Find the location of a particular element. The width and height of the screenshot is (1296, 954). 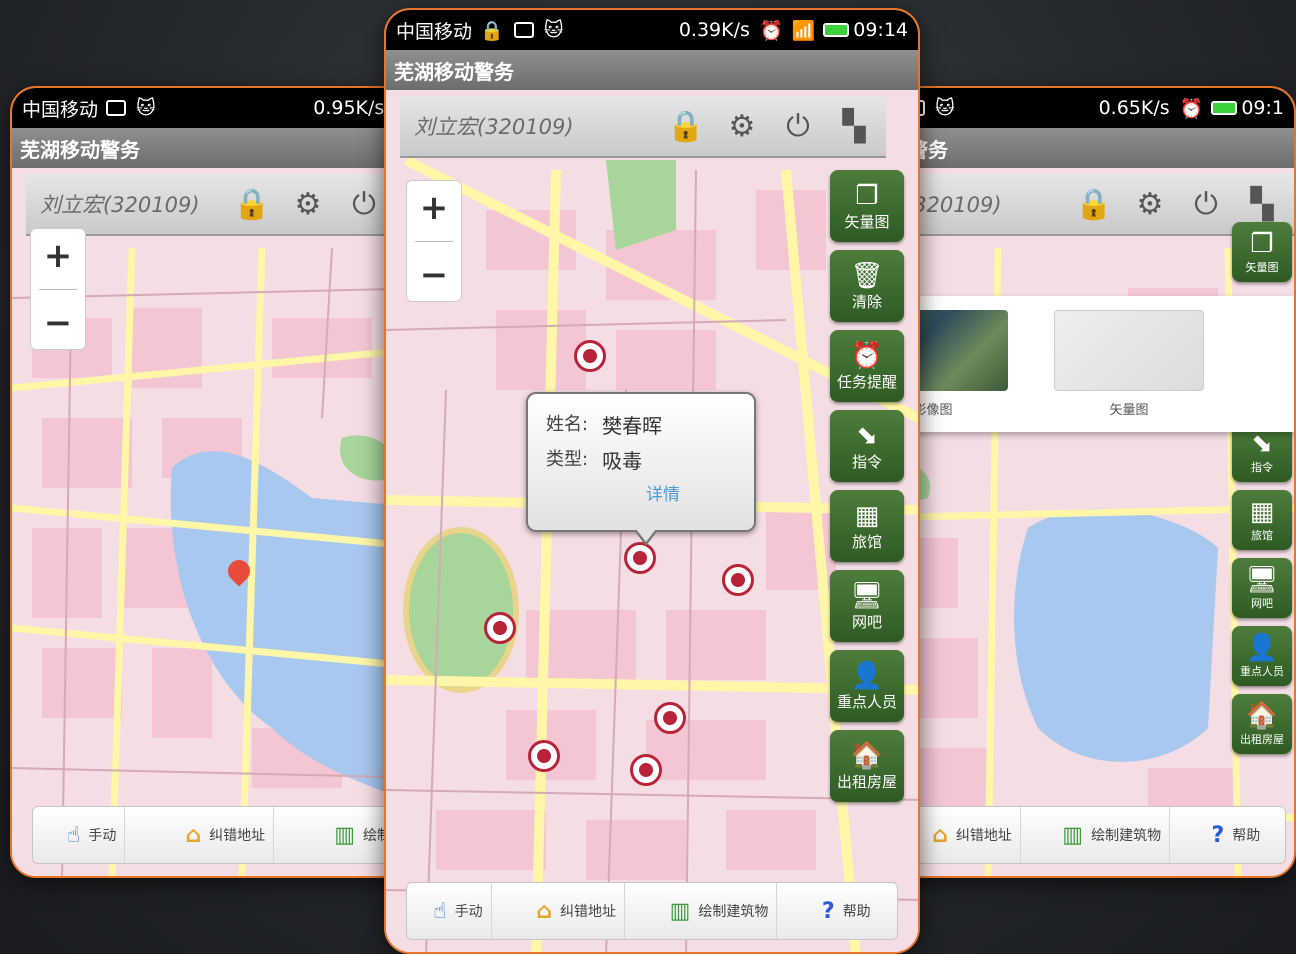

clear-label: 清除 is located at coordinates (866, 301).